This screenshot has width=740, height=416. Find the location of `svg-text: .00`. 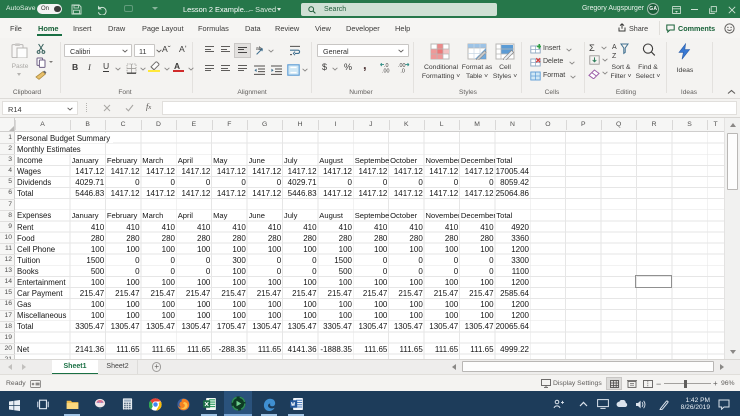

svg-text: .00 is located at coordinates (386, 70).